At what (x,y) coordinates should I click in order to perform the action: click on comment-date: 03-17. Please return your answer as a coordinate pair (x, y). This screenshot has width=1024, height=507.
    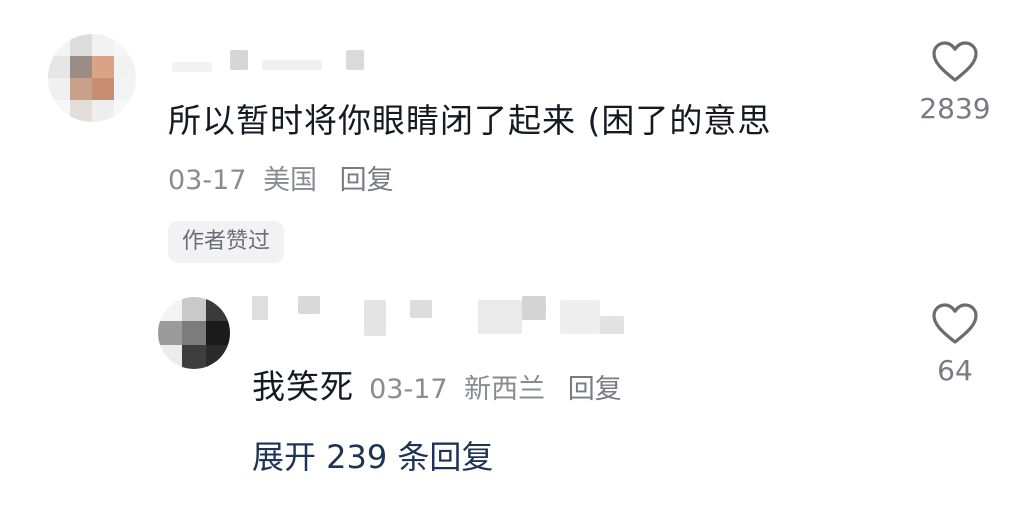
    Looking at the image, I should click on (207, 180).